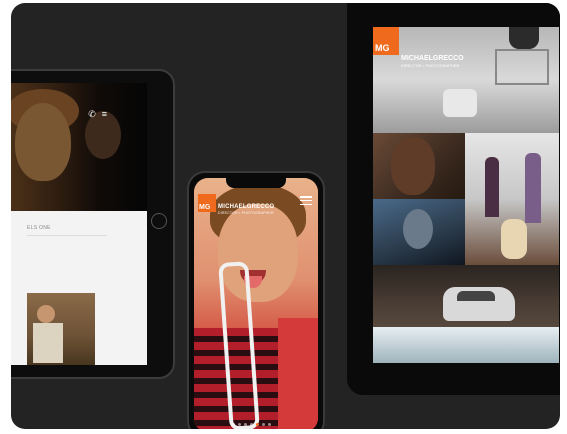 This screenshot has height=434, width=567. Describe the element at coordinates (97, 114) in the screenshot. I see `left-nav: ✆ ≡` at that location.